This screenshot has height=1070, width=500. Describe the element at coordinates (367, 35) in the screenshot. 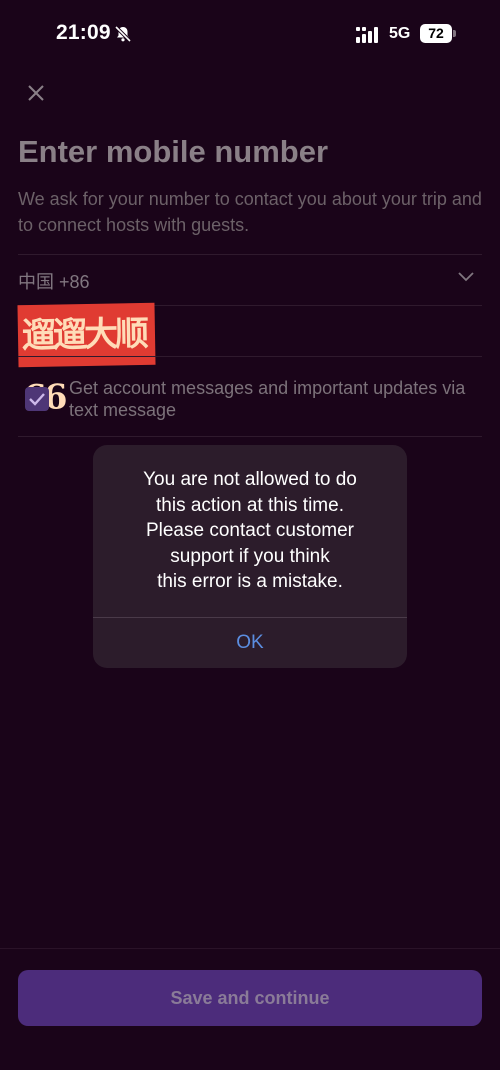

I see `signal-icon` at that location.